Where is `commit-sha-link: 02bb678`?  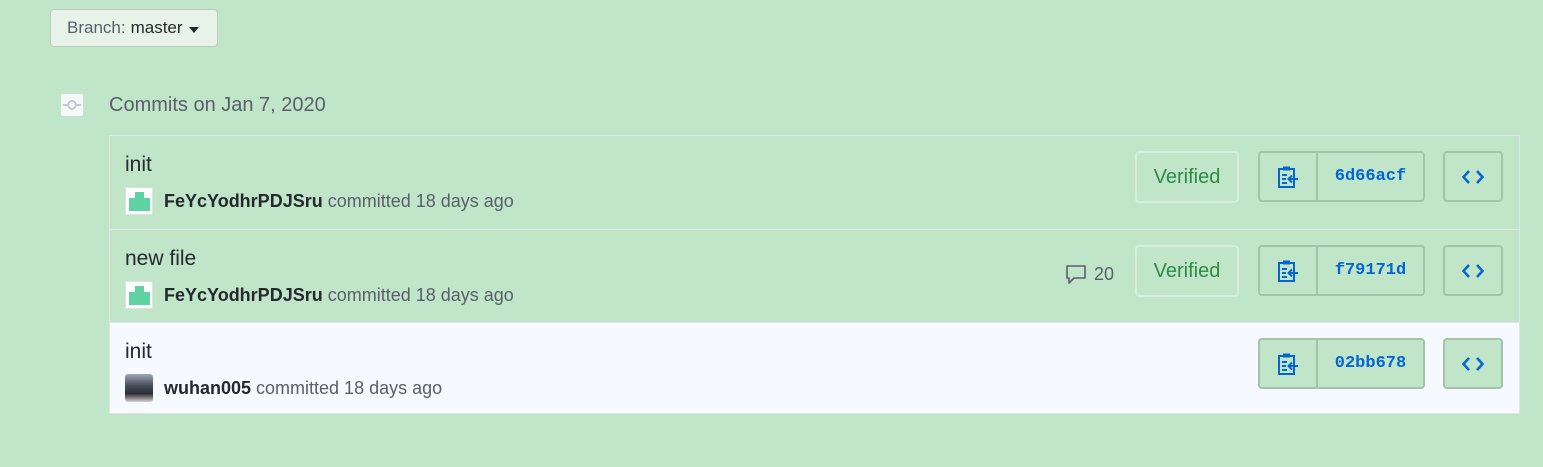 commit-sha-link: 02bb678 is located at coordinates (1370, 363).